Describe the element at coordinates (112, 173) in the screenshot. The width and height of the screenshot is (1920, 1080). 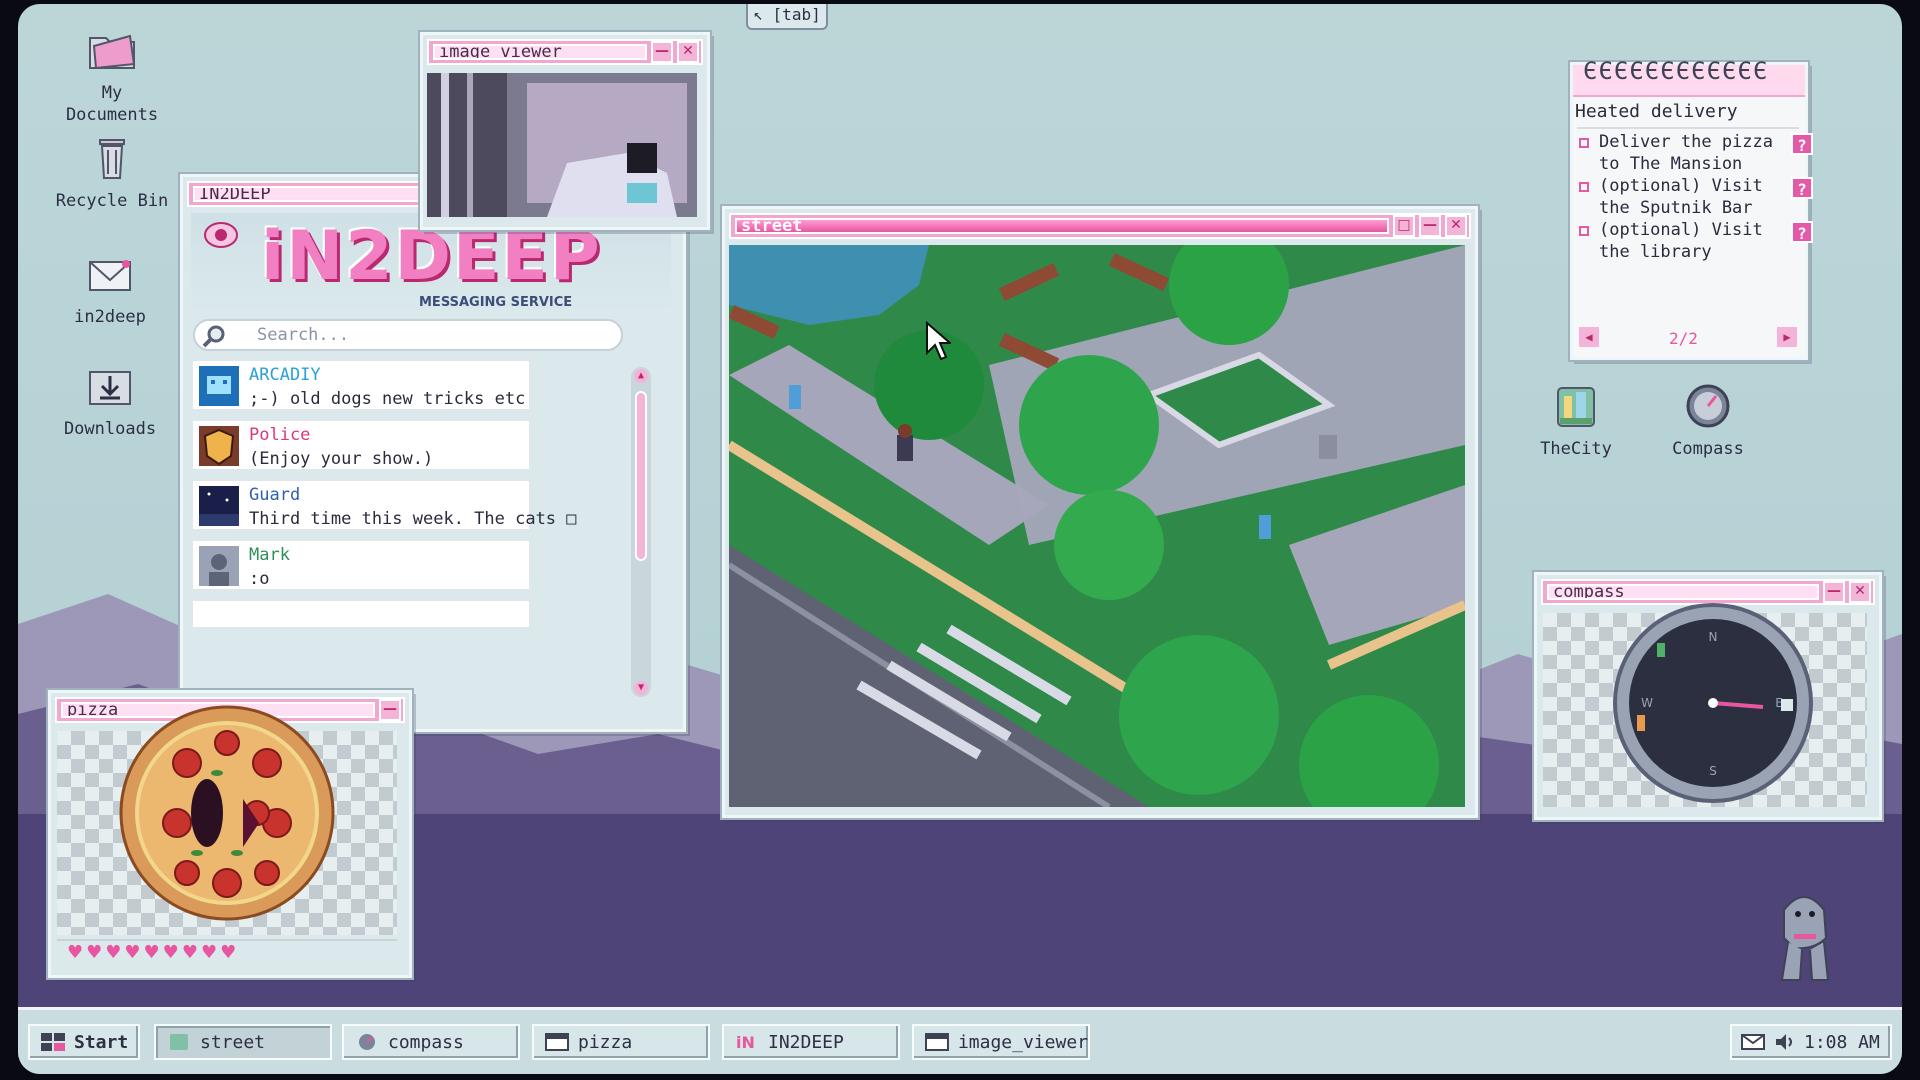
I see `desktop-icon-recycle-bin: Recycle Bin` at that location.